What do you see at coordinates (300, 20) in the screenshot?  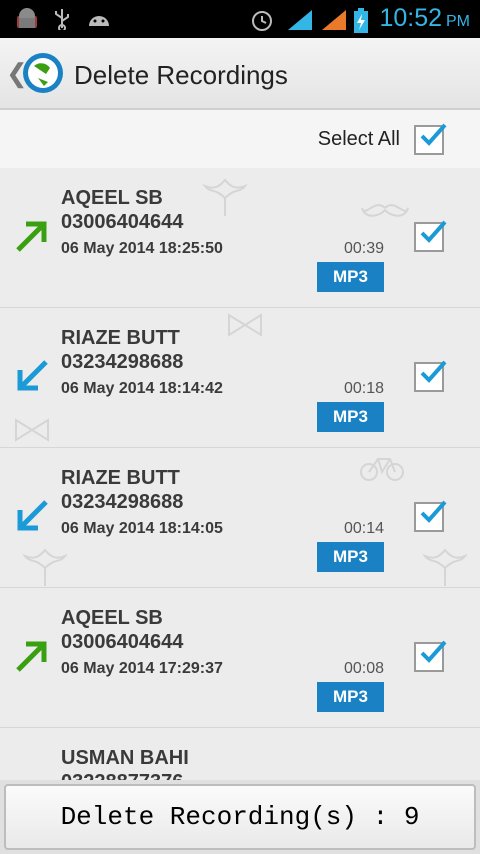 I see `signal-icon` at bounding box center [300, 20].